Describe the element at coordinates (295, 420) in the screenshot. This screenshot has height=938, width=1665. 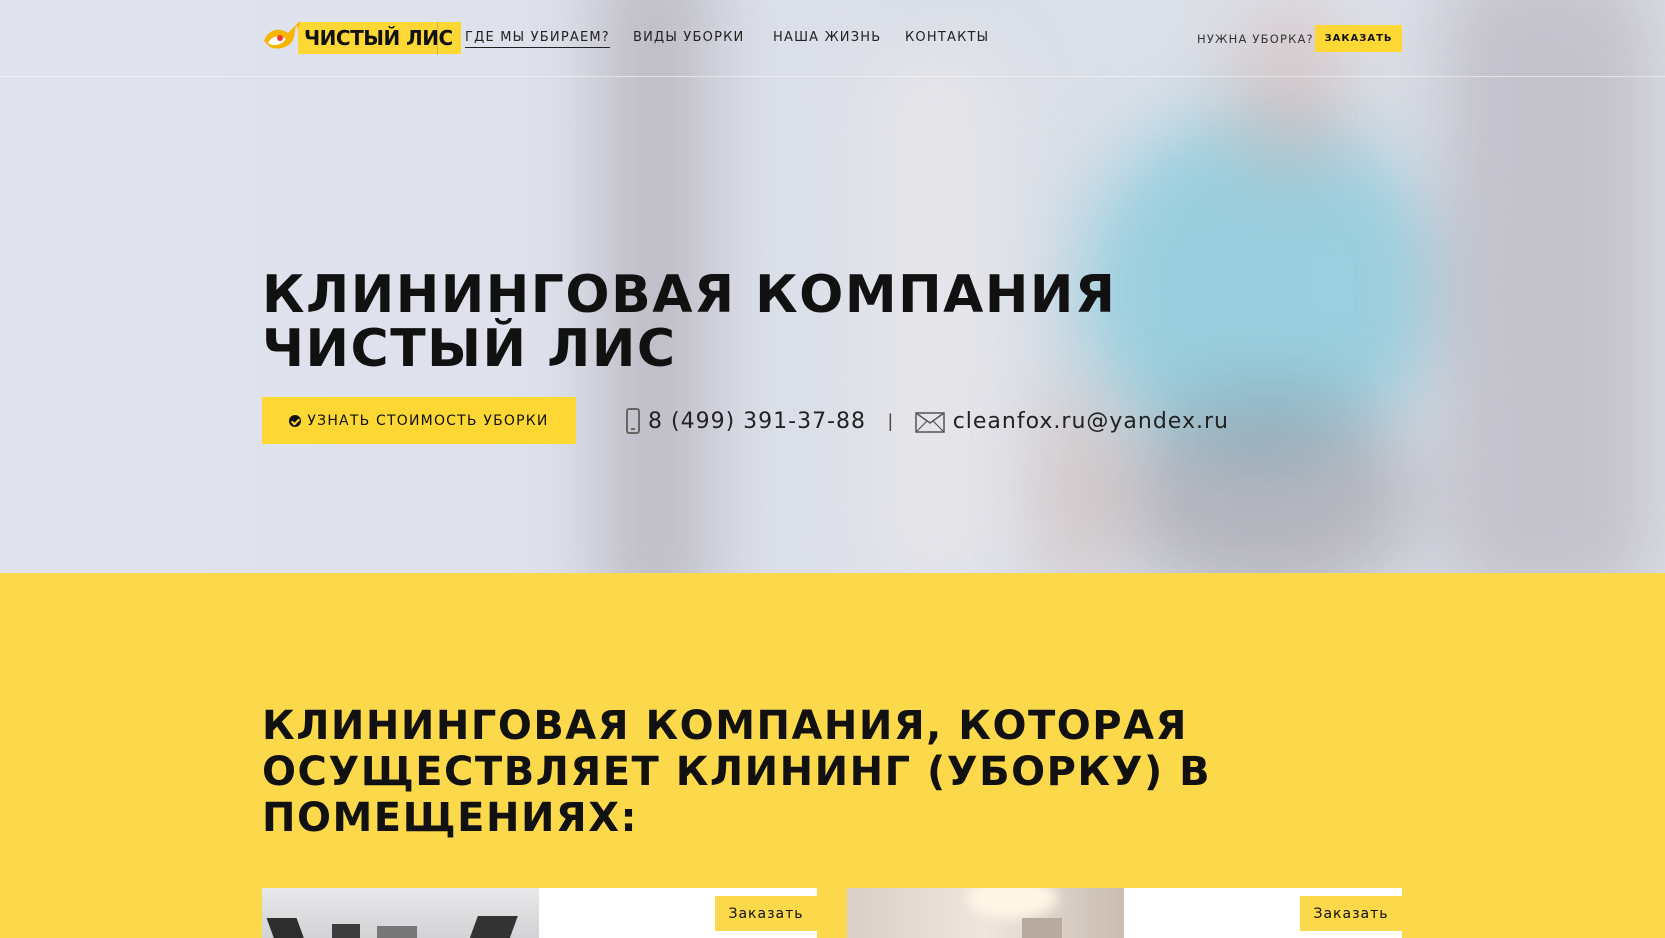
I see `check-circle-icon` at that location.